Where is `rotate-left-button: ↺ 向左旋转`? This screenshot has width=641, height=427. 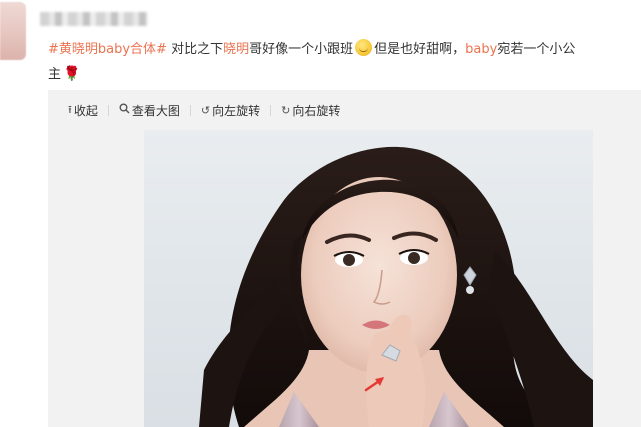 rotate-left-button: ↺ 向左旋转 is located at coordinates (230, 110).